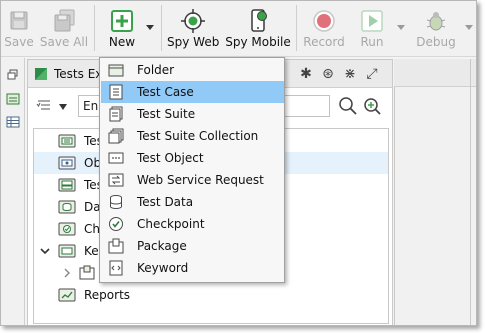 Image resolution: width=485 pixels, height=333 pixels. I want to click on debug-button: Debug, so click(436, 29).